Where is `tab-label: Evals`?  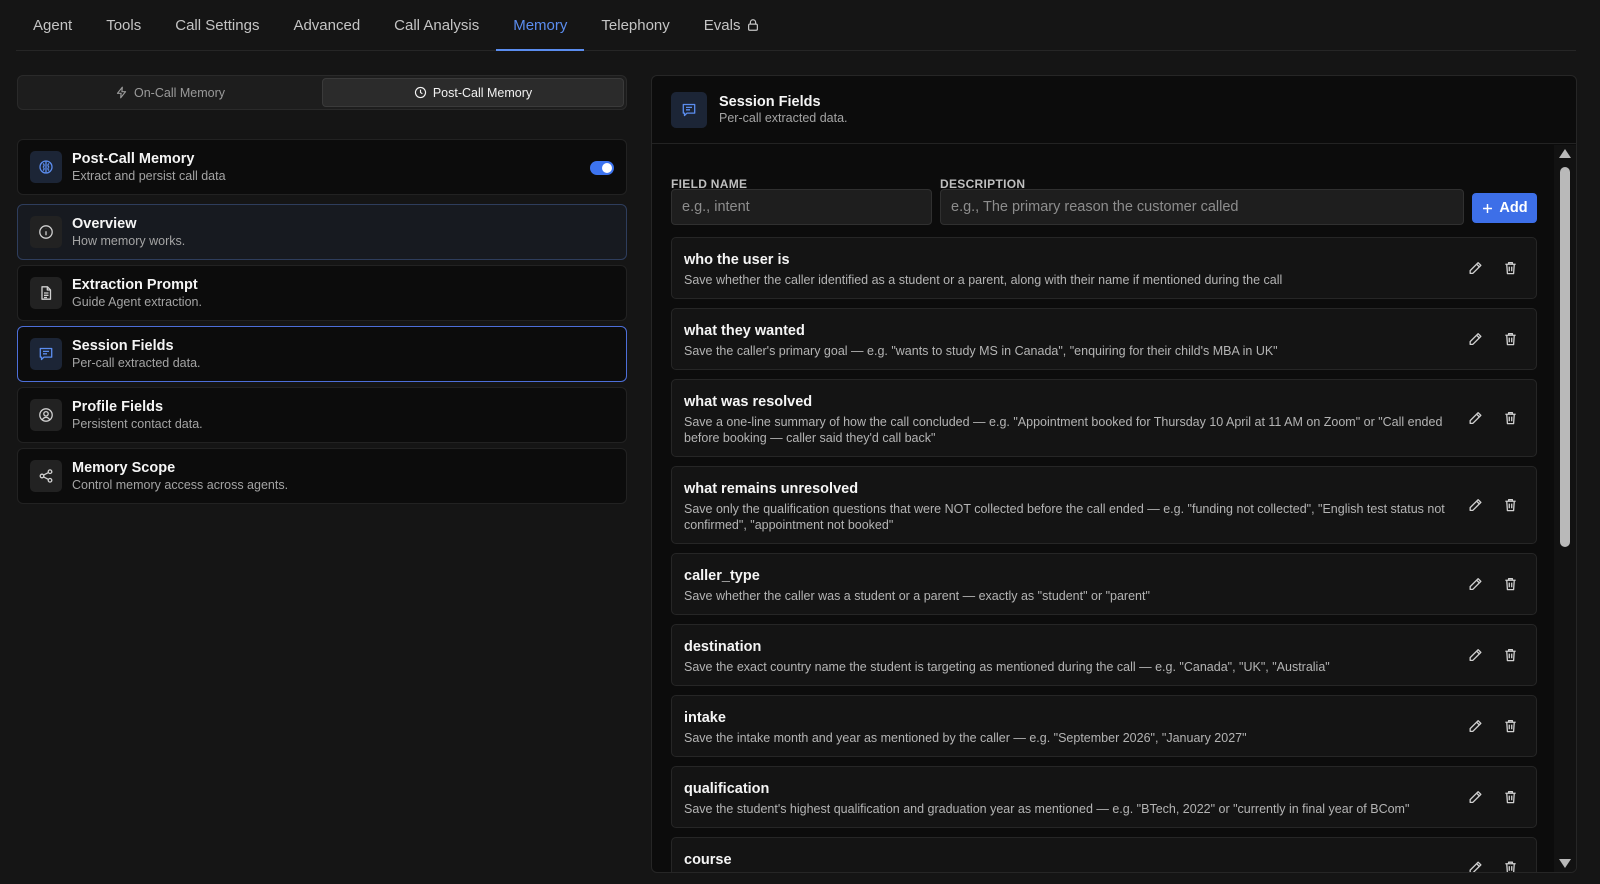 tab-label: Evals is located at coordinates (722, 25).